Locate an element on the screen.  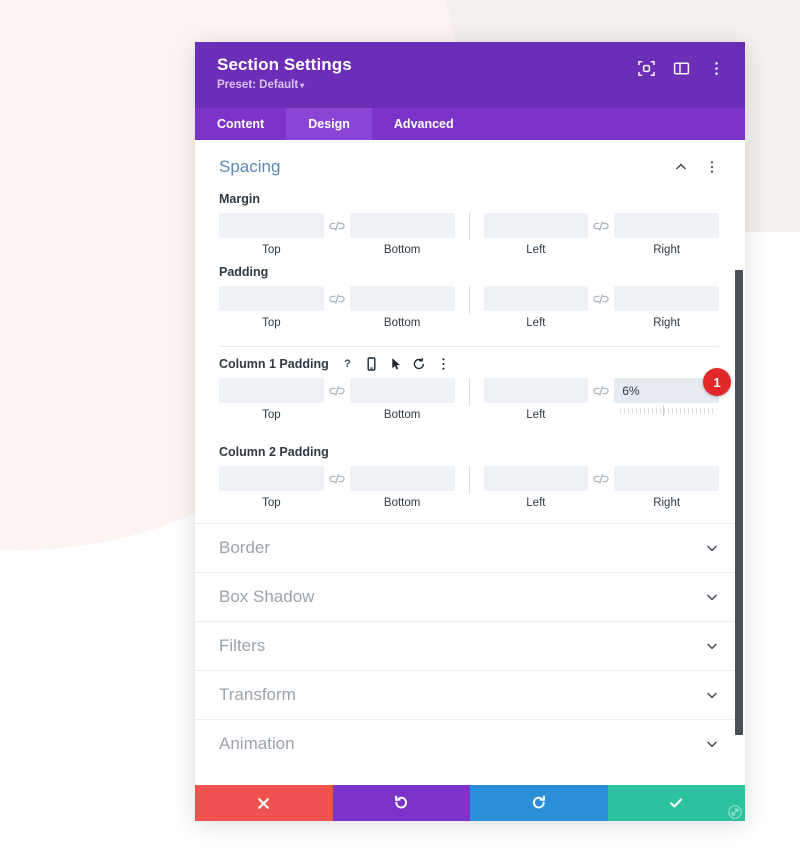
range-slider-ruler is located at coordinates (666, 410).